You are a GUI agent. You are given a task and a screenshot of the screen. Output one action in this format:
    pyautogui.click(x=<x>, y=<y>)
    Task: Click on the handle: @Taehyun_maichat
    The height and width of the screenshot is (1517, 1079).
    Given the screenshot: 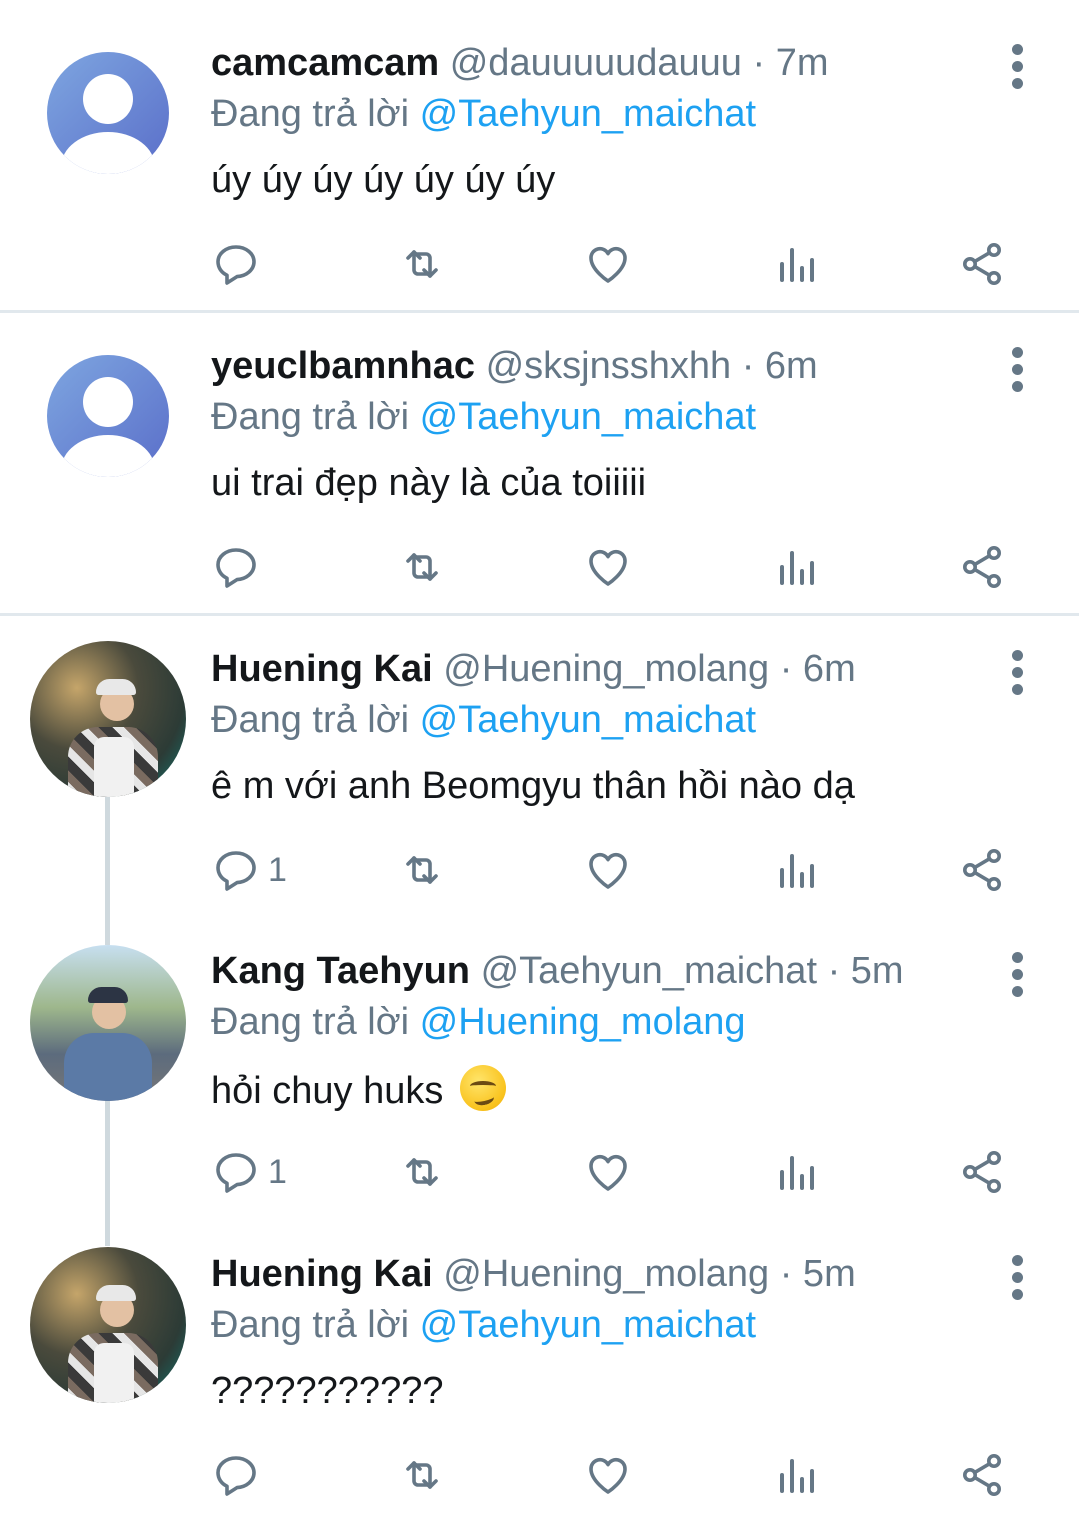 What is the action you would take?
    pyautogui.click(x=649, y=971)
    